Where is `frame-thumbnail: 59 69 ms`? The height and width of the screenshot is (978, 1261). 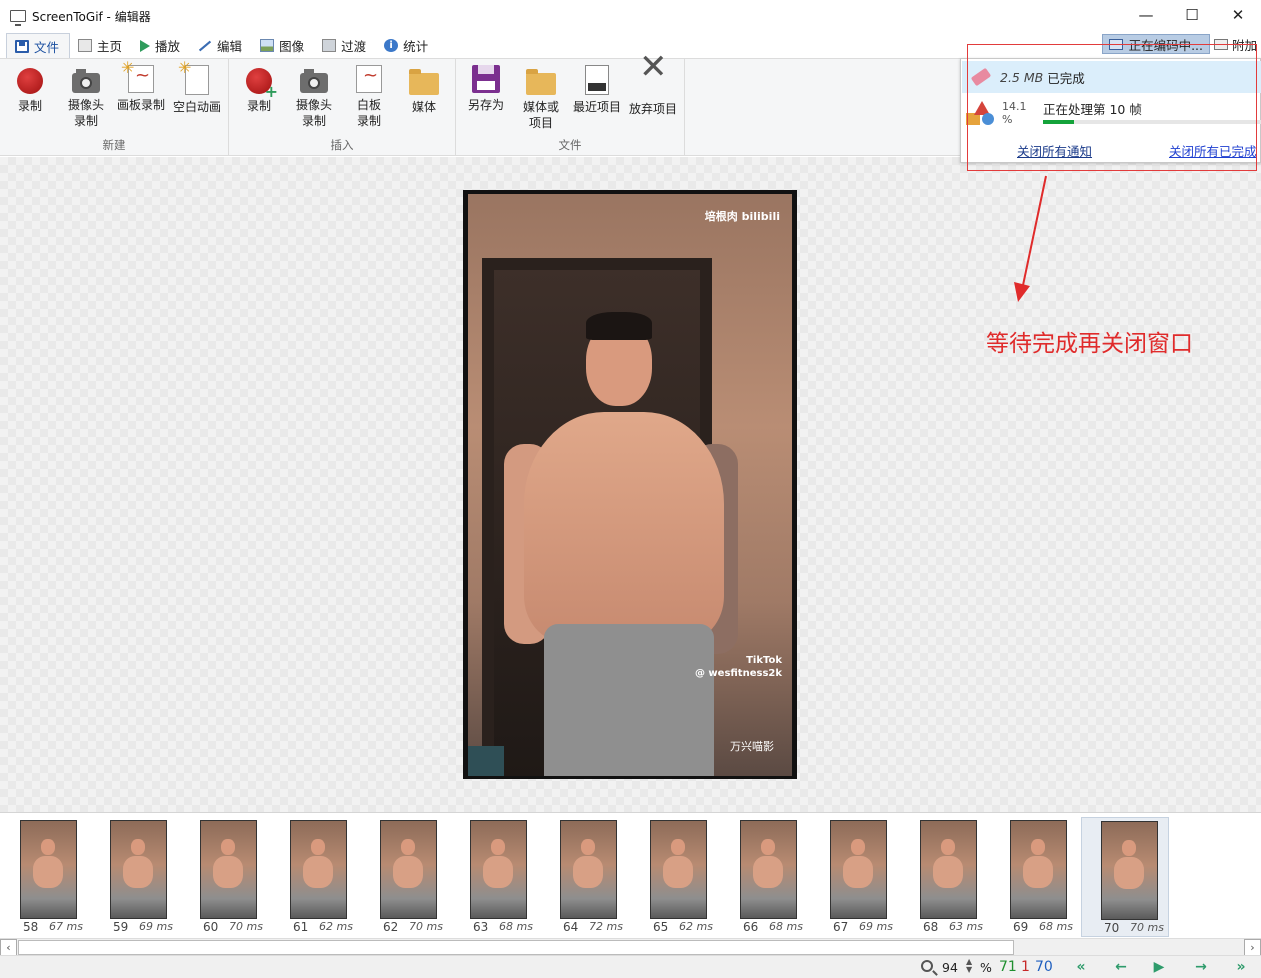
frame-thumbnail: 59 69 ms is located at coordinates (135, 877).